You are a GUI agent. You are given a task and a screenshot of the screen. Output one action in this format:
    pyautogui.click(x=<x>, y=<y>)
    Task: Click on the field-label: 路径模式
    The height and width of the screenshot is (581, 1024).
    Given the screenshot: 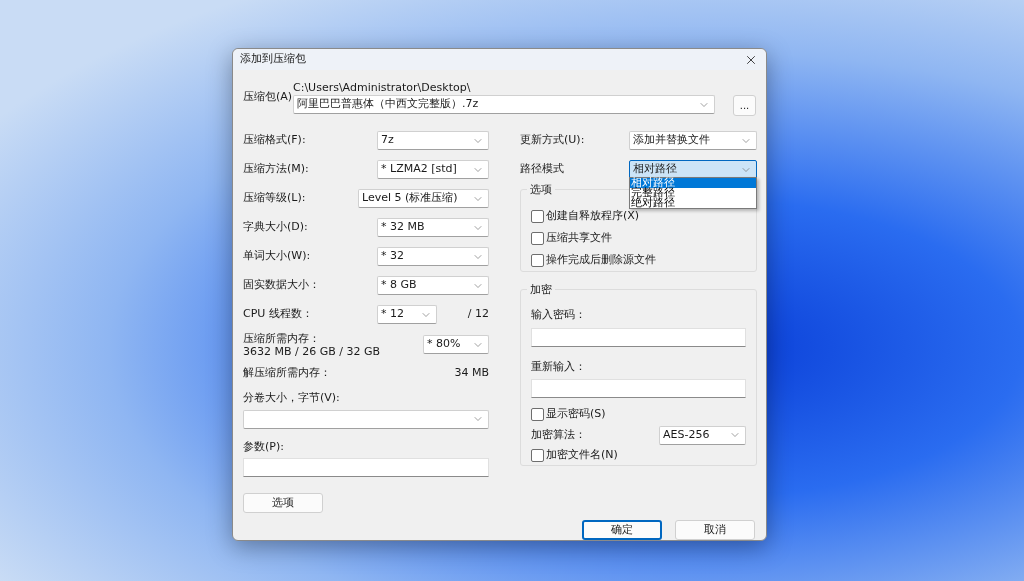 What is the action you would take?
    pyautogui.click(x=542, y=169)
    